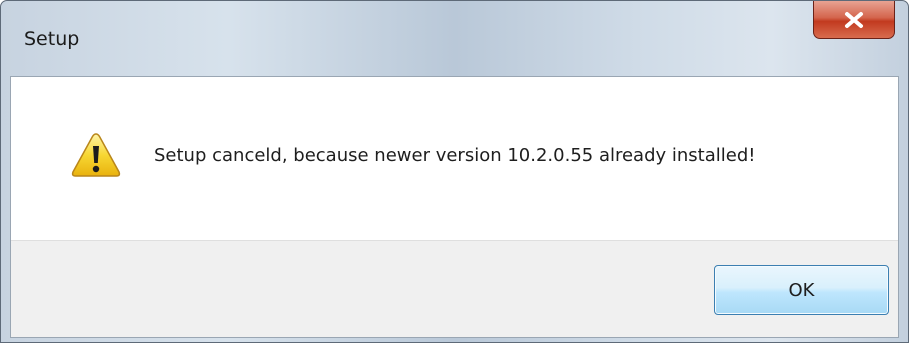 The height and width of the screenshot is (345, 911). Describe the element at coordinates (96, 155) in the screenshot. I see `warning-icon` at that location.